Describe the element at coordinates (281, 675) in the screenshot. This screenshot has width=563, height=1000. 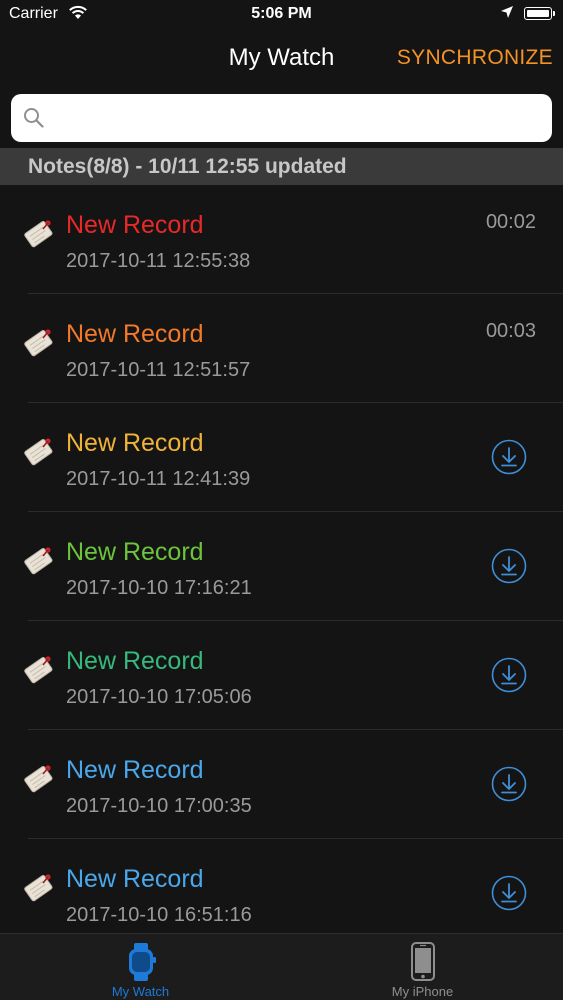
I see `table-row: New Record 2017-10-10 17:05:06` at that location.